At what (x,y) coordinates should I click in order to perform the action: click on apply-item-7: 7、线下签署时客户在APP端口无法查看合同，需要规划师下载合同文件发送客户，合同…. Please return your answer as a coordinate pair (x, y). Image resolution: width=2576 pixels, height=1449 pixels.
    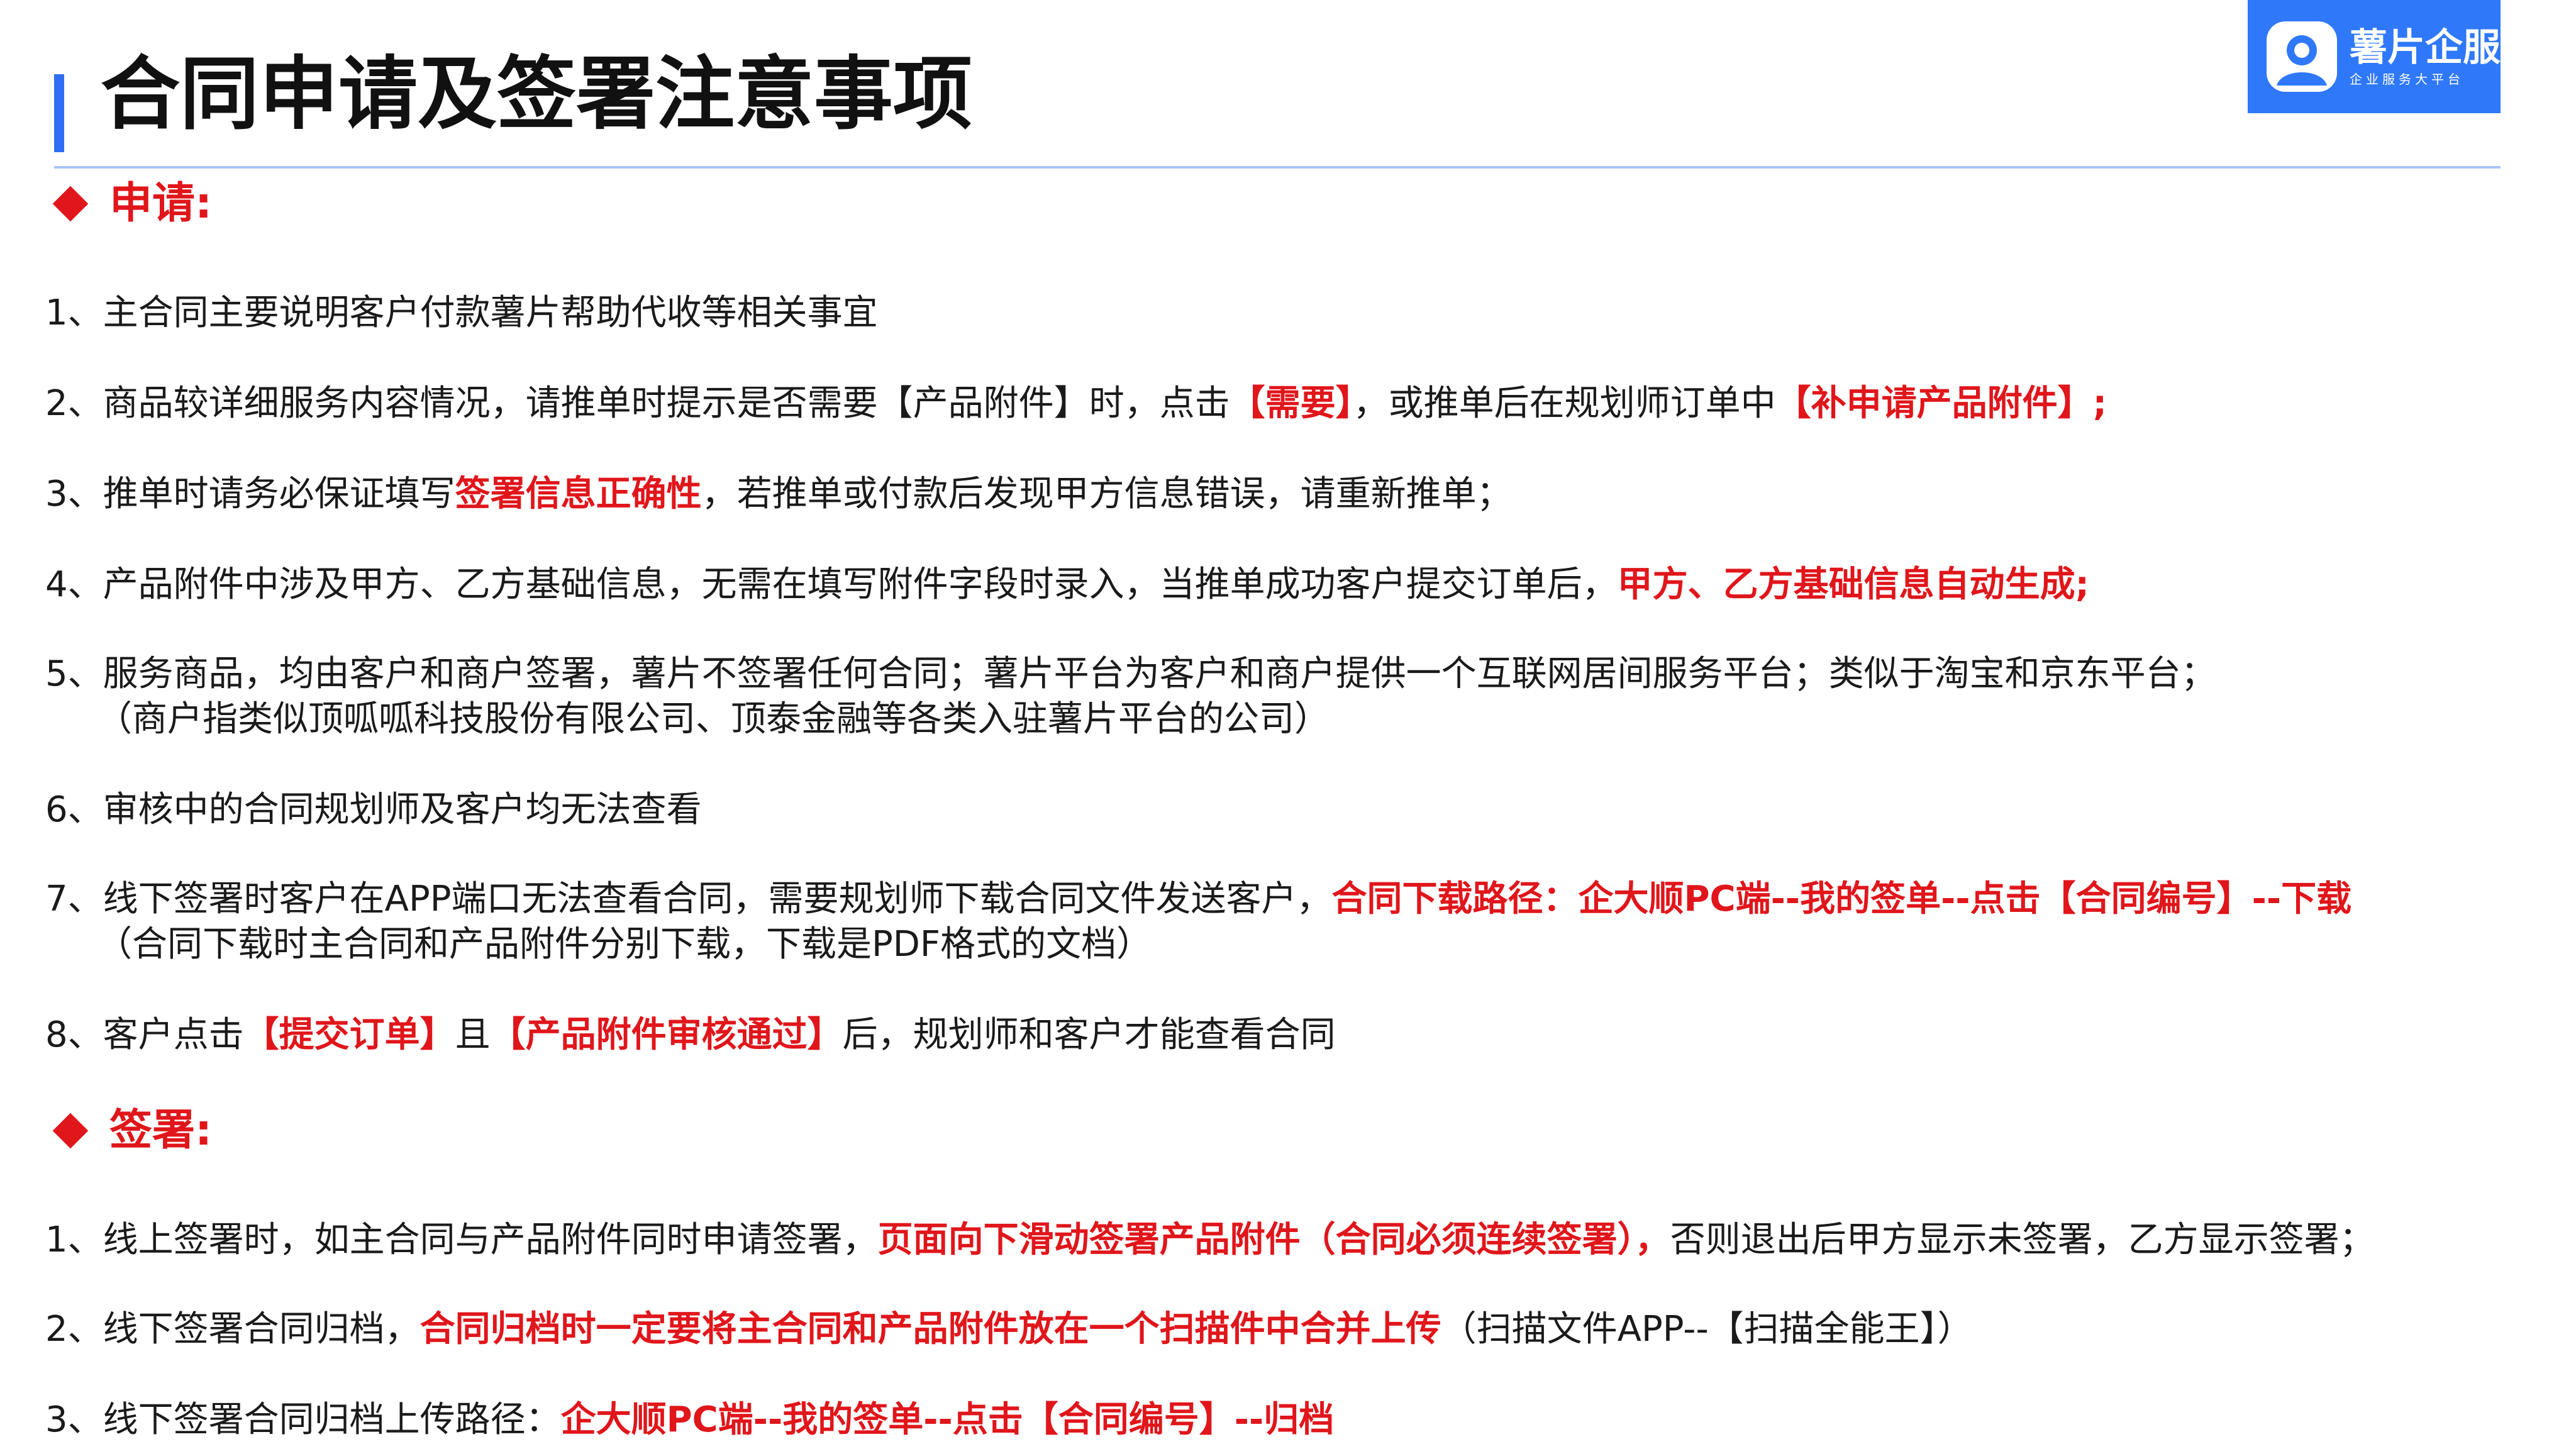
    Looking at the image, I should click on (1198, 922).